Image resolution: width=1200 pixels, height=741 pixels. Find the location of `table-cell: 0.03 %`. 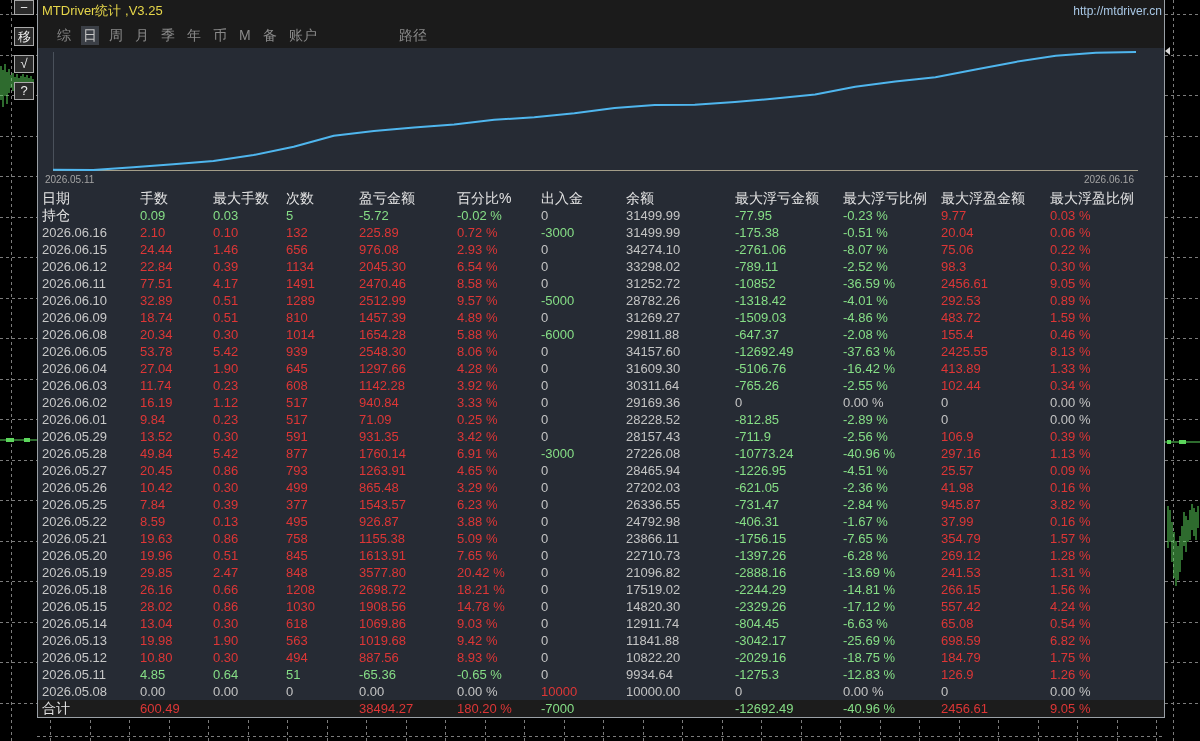

table-cell: 0.03 % is located at coordinates (1070, 215).